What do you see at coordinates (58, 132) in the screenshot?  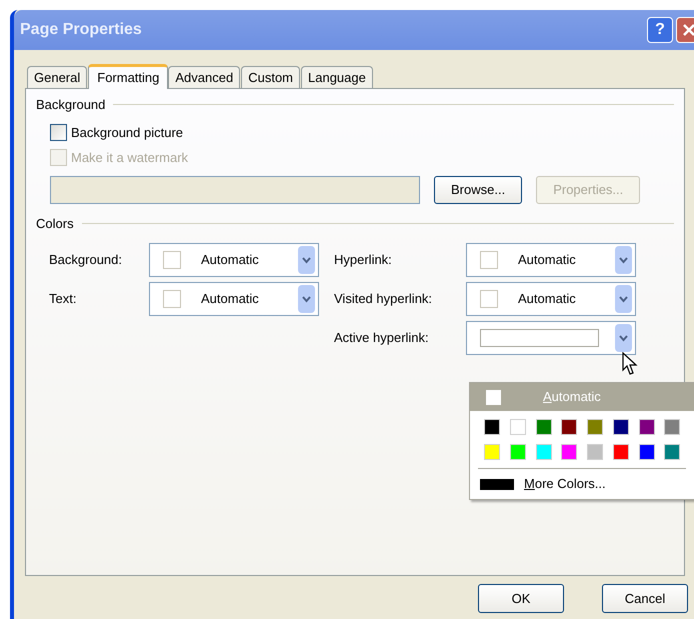 I see `checkbox` at bounding box center [58, 132].